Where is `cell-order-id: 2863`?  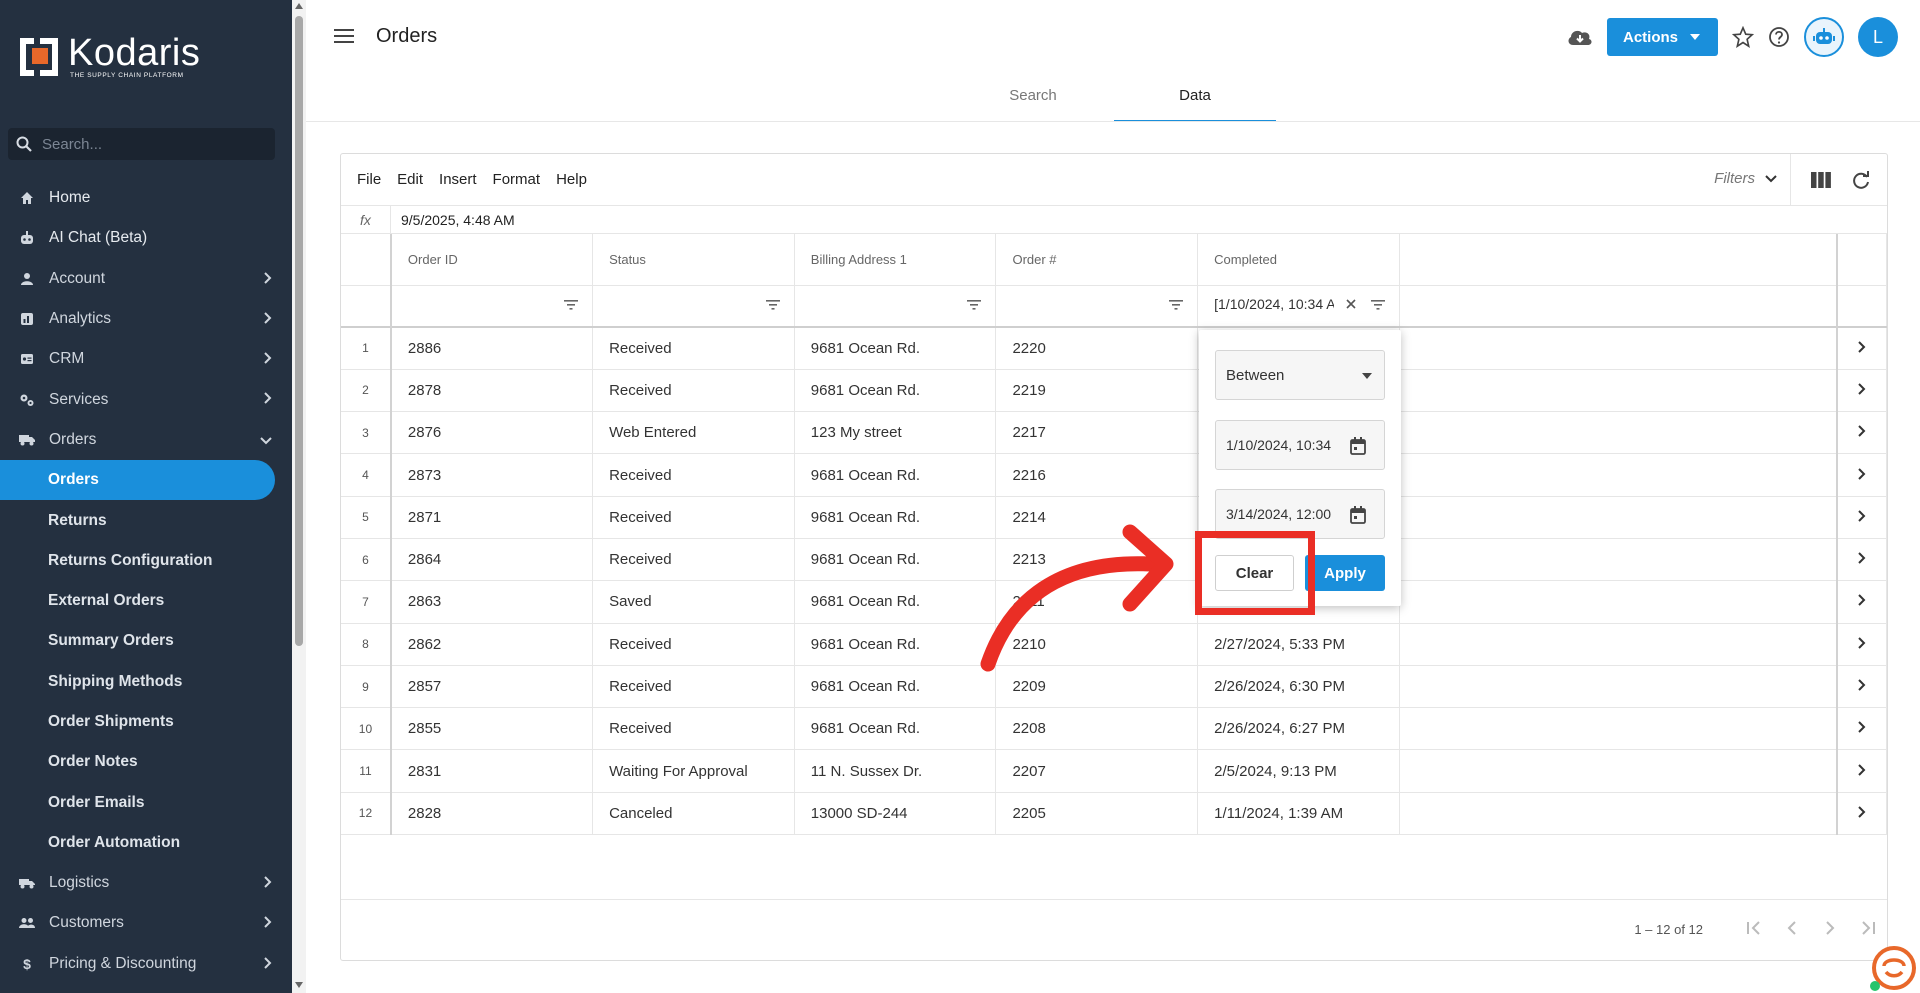
cell-order-id: 2863 is located at coordinates (492, 602).